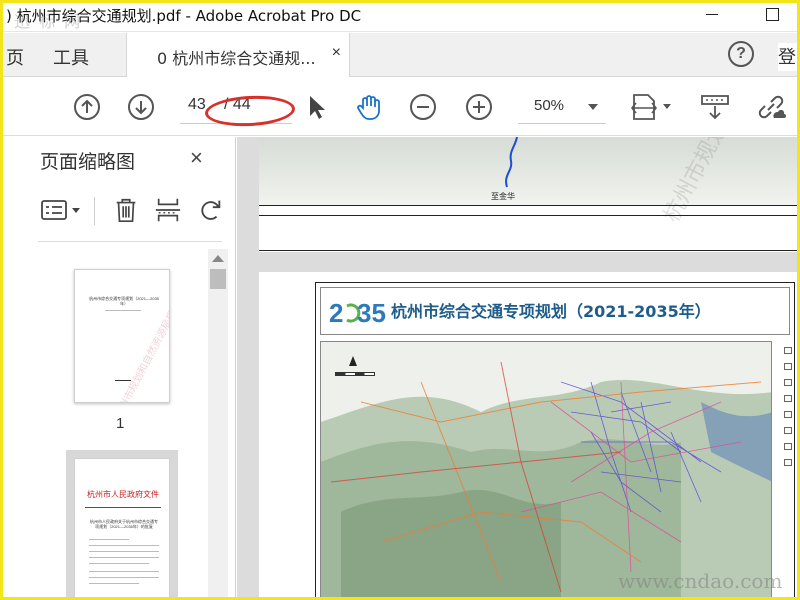  I want to click on close-icon: ×, so click(196, 158).